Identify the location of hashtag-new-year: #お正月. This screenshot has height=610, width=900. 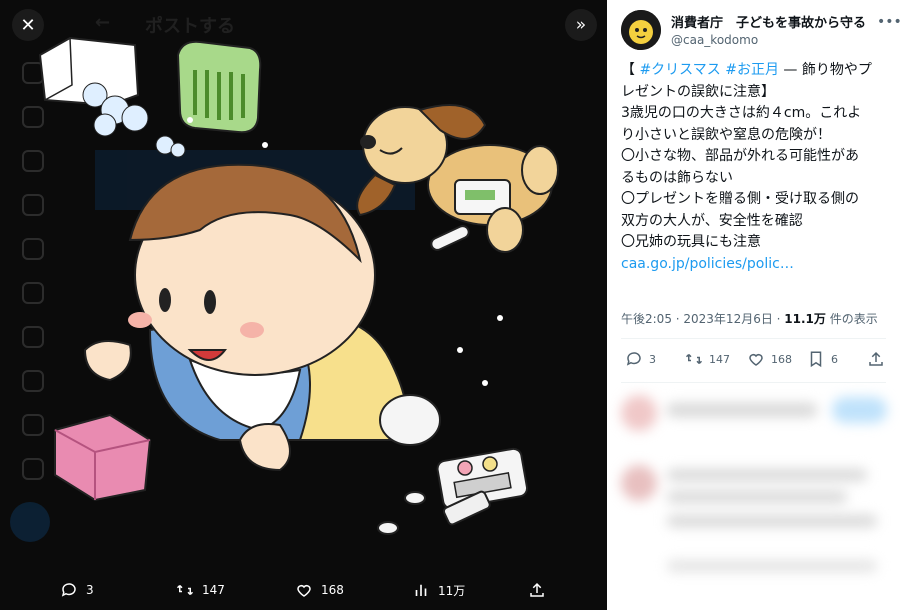
(752, 70).